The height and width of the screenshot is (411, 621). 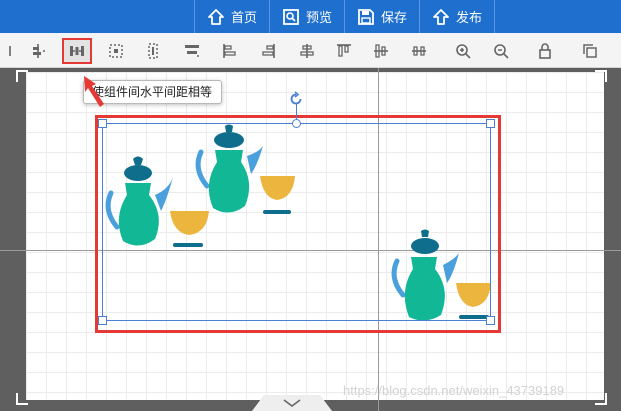 What do you see at coordinates (102, 320) in the screenshot?
I see `resize-handle-bottom-left` at bounding box center [102, 320].